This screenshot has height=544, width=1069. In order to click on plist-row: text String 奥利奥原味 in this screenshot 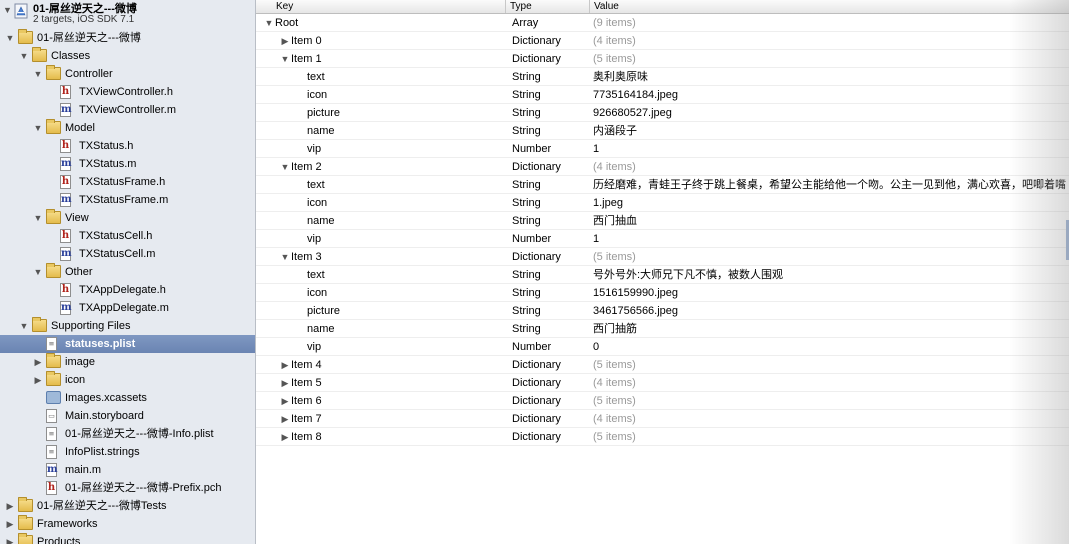, I will do `click(662, 77)`.